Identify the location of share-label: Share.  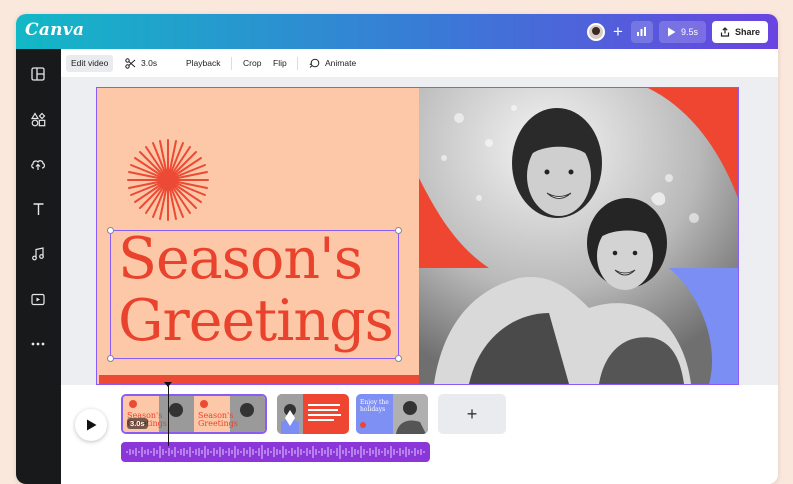
(747, 31).